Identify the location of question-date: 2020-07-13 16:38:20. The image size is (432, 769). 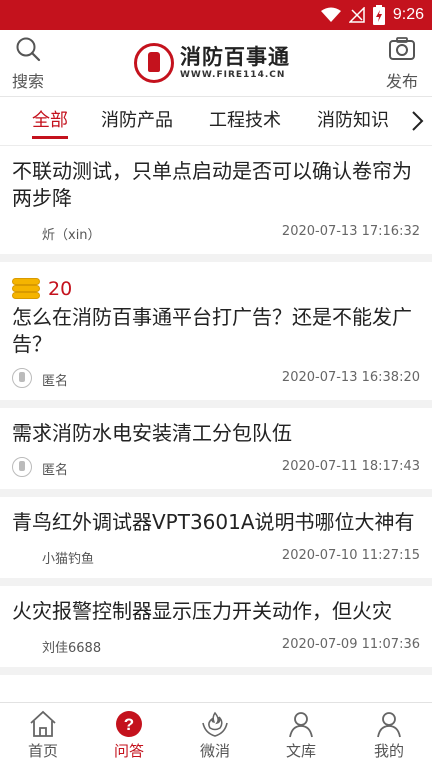
(350, 377).